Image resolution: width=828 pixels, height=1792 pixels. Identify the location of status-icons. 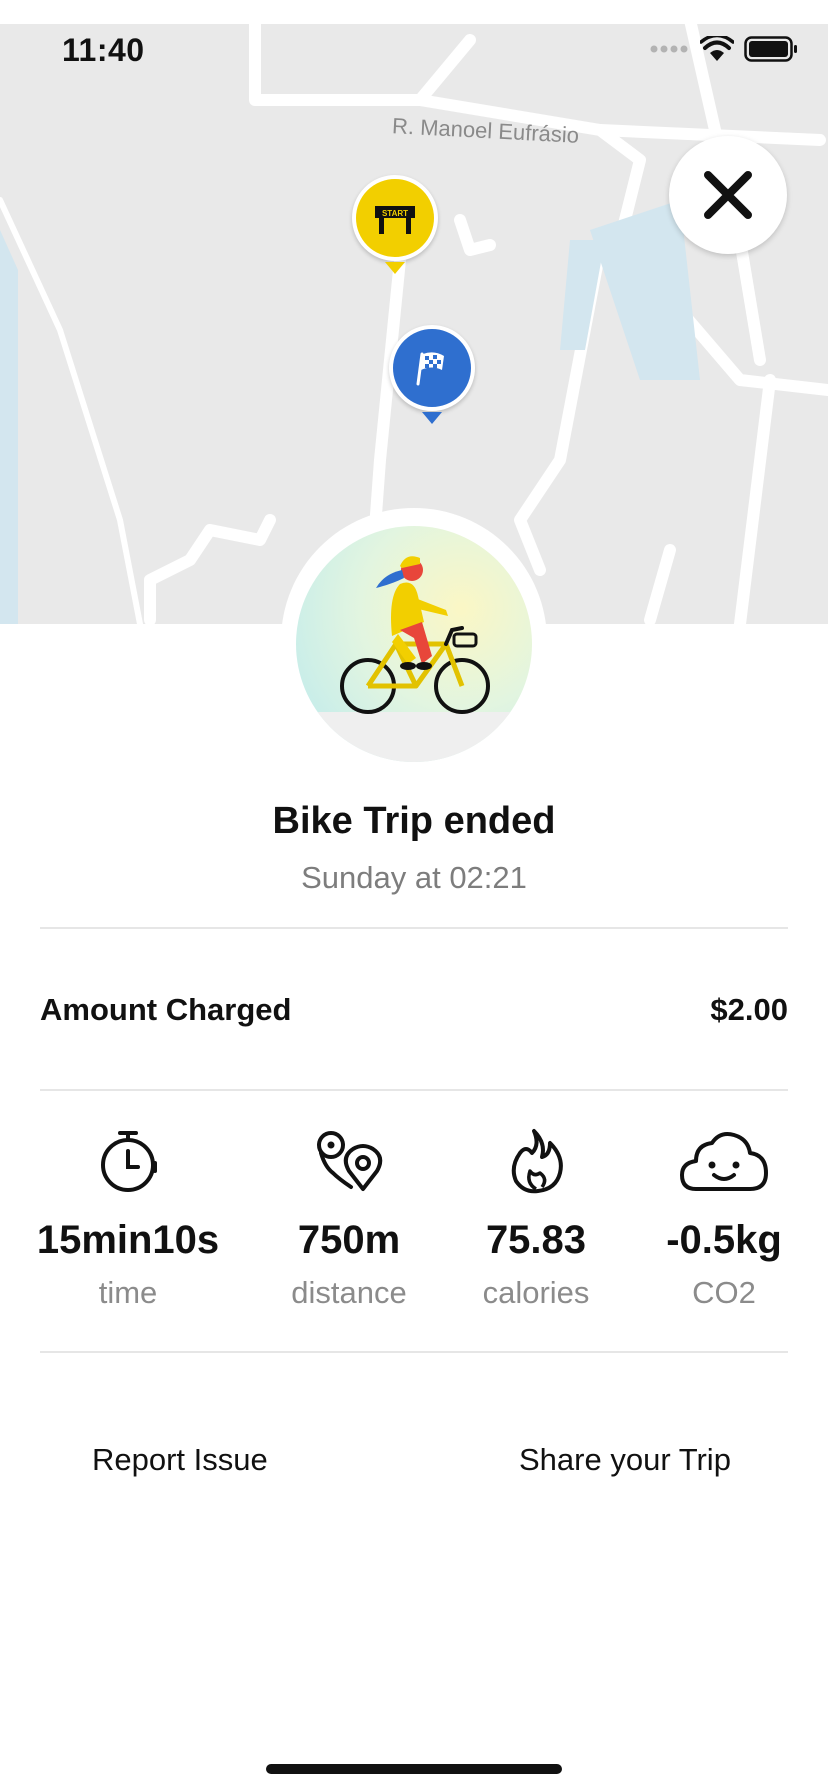
(724, 49).